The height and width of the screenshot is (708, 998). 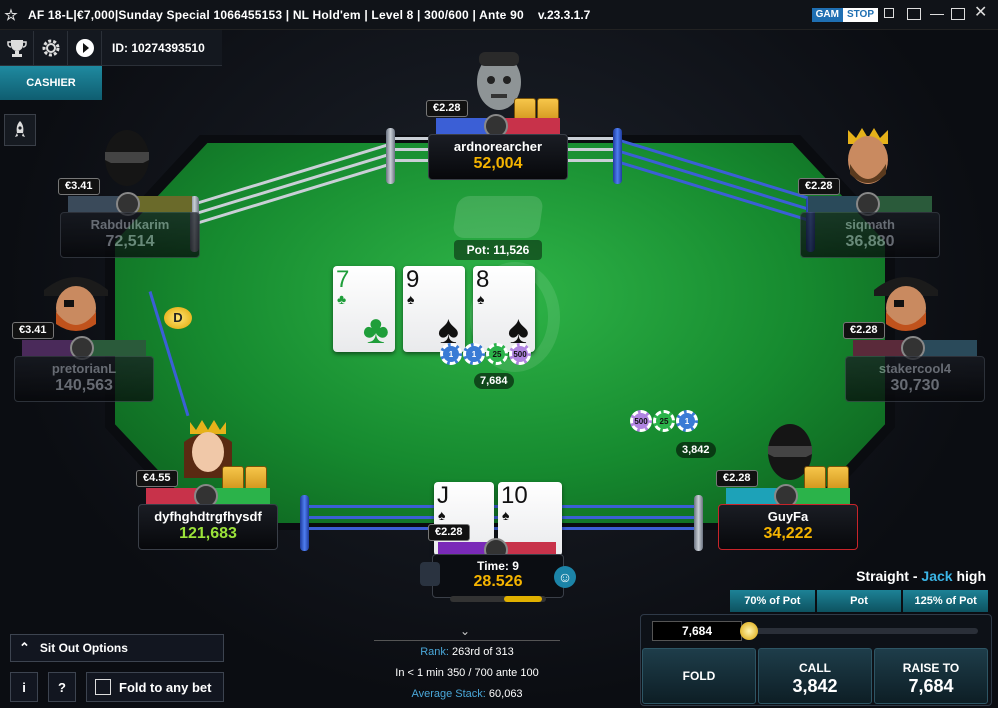 I want to click on player-name: siqmath, so click(x=870, y=224).